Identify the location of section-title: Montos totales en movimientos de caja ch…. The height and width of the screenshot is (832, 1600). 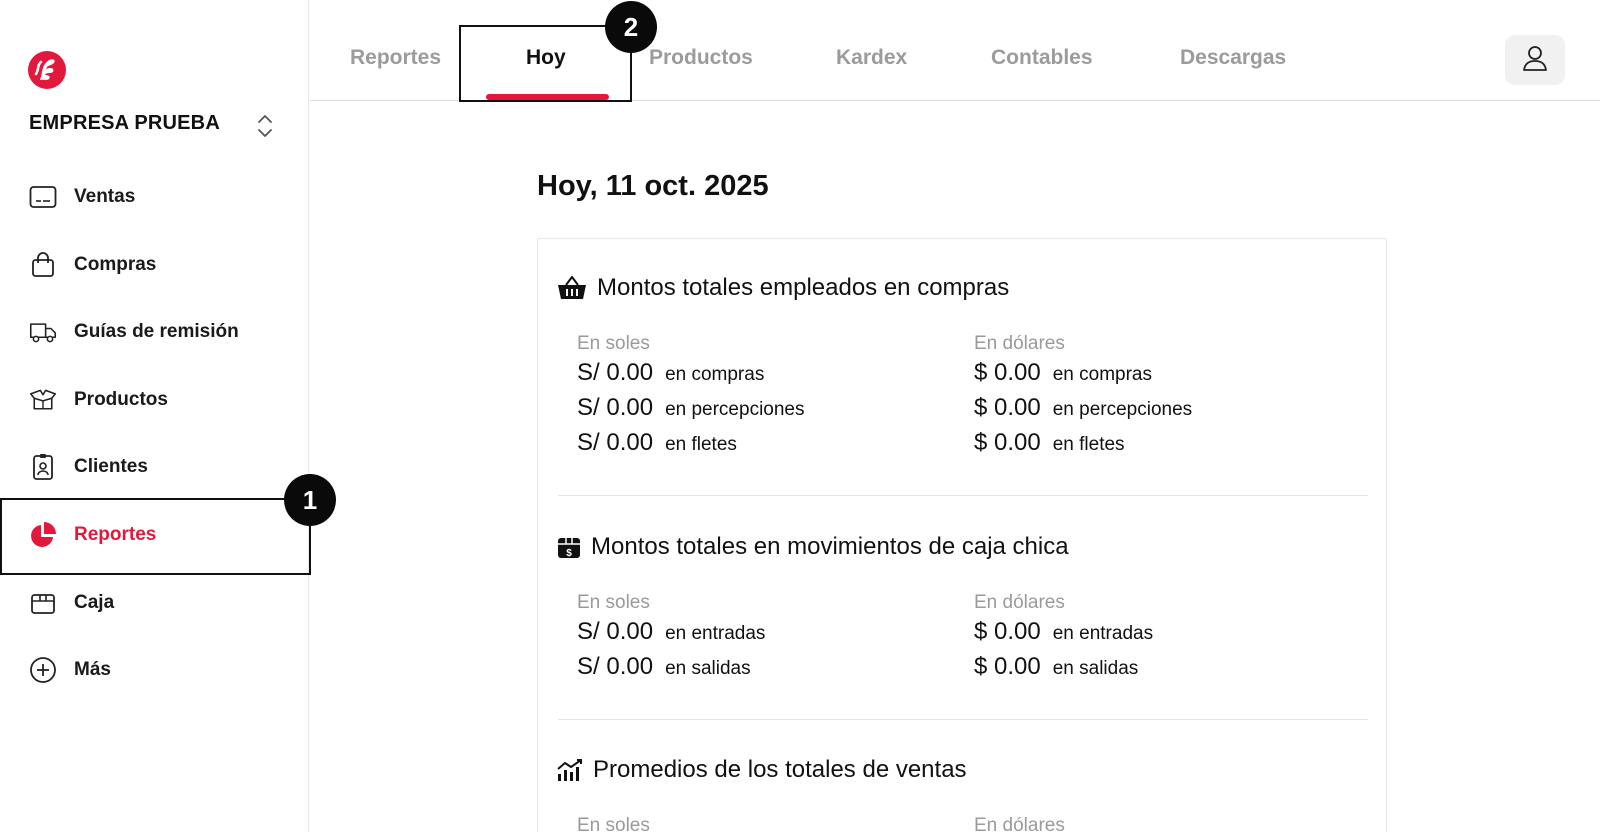
(830, 546).